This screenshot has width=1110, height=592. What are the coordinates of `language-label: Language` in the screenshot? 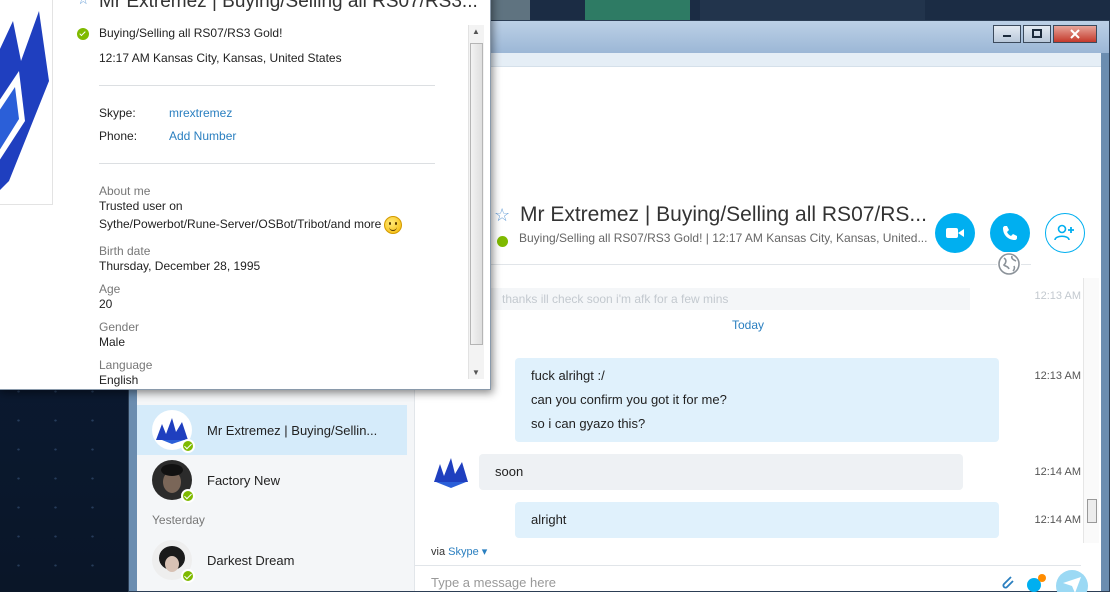 It's located at (126, 365).